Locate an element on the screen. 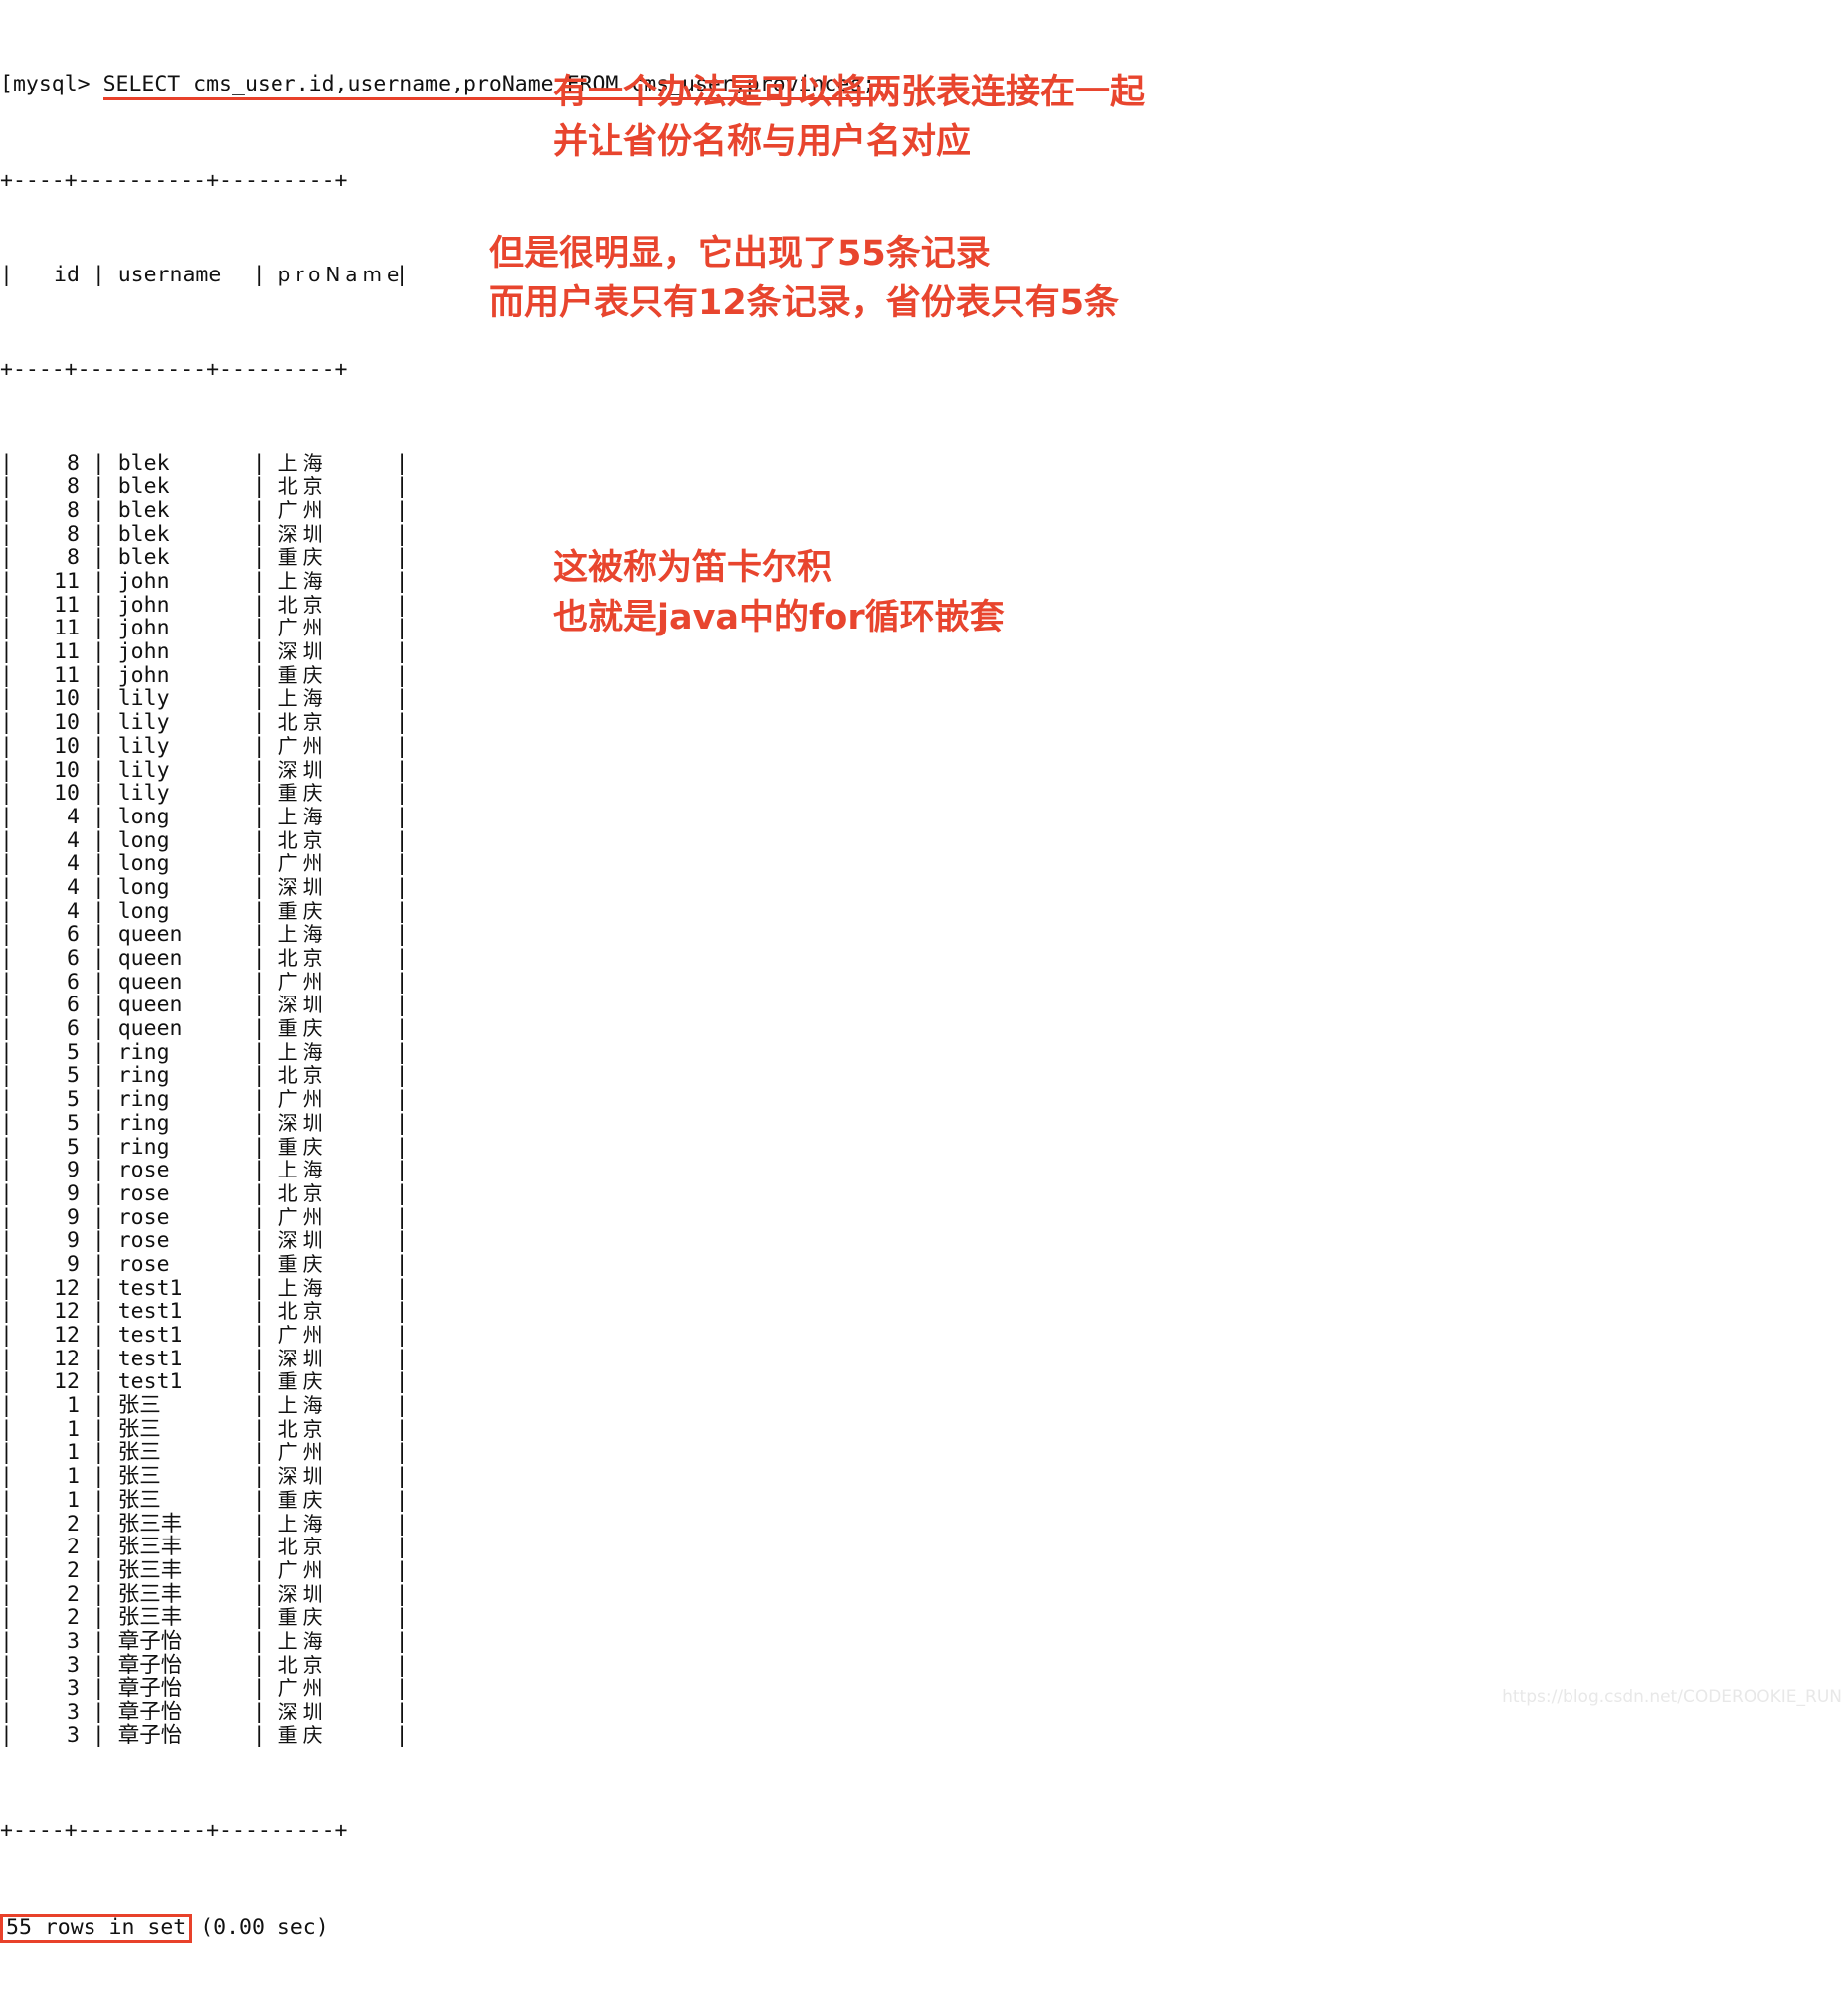 The height and width of the screenshot is (1992, 1848). table-row: | 1 | 张三 | 深圳 | is located at coordinates (238, 1477).